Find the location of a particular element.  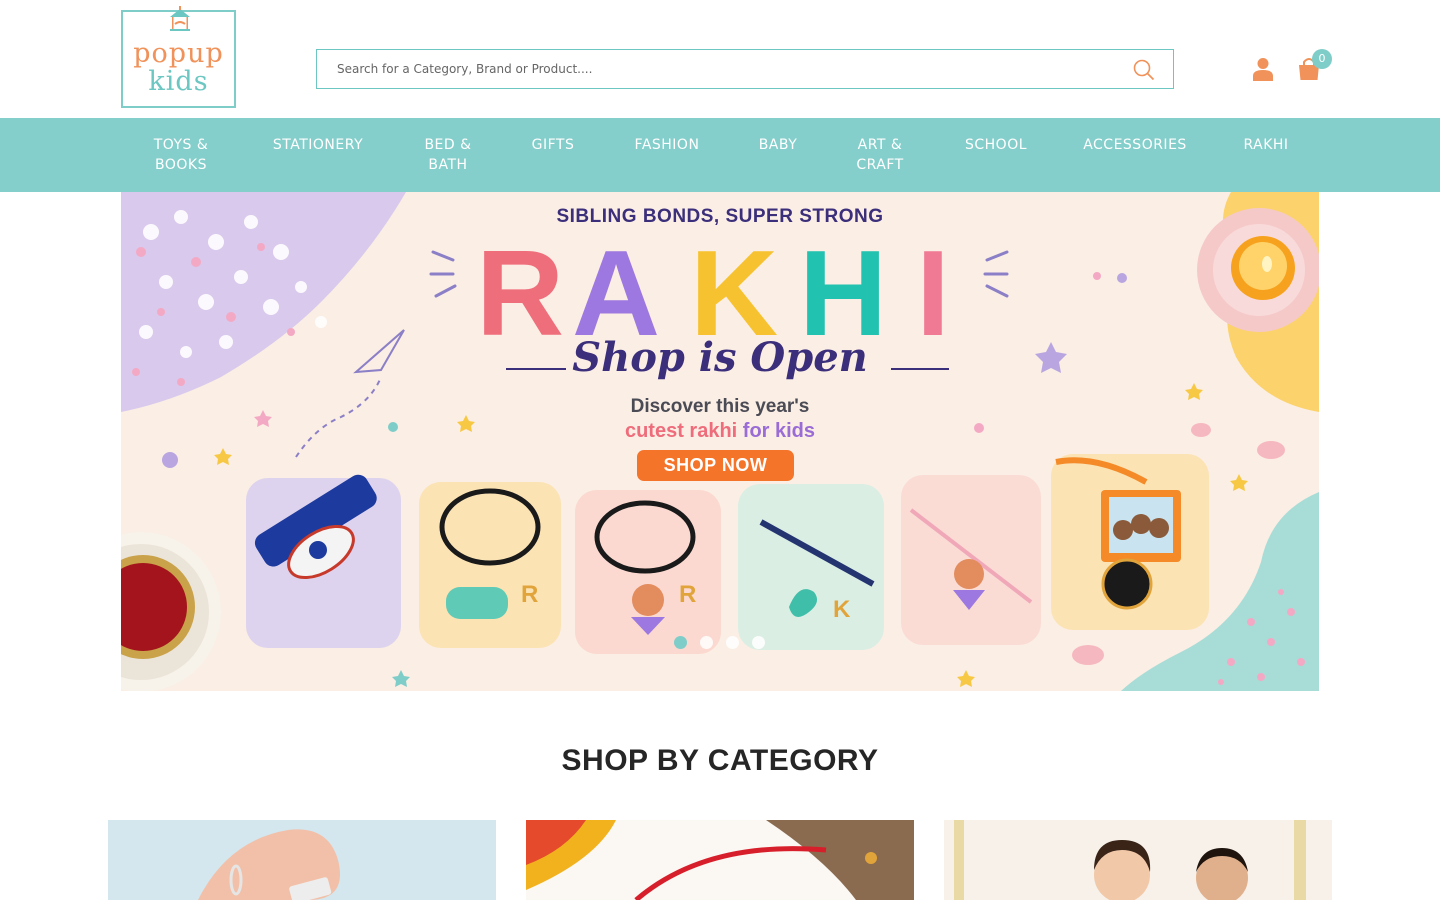

nav-item-fashion: FASHION is located at coordinates (667, 145).